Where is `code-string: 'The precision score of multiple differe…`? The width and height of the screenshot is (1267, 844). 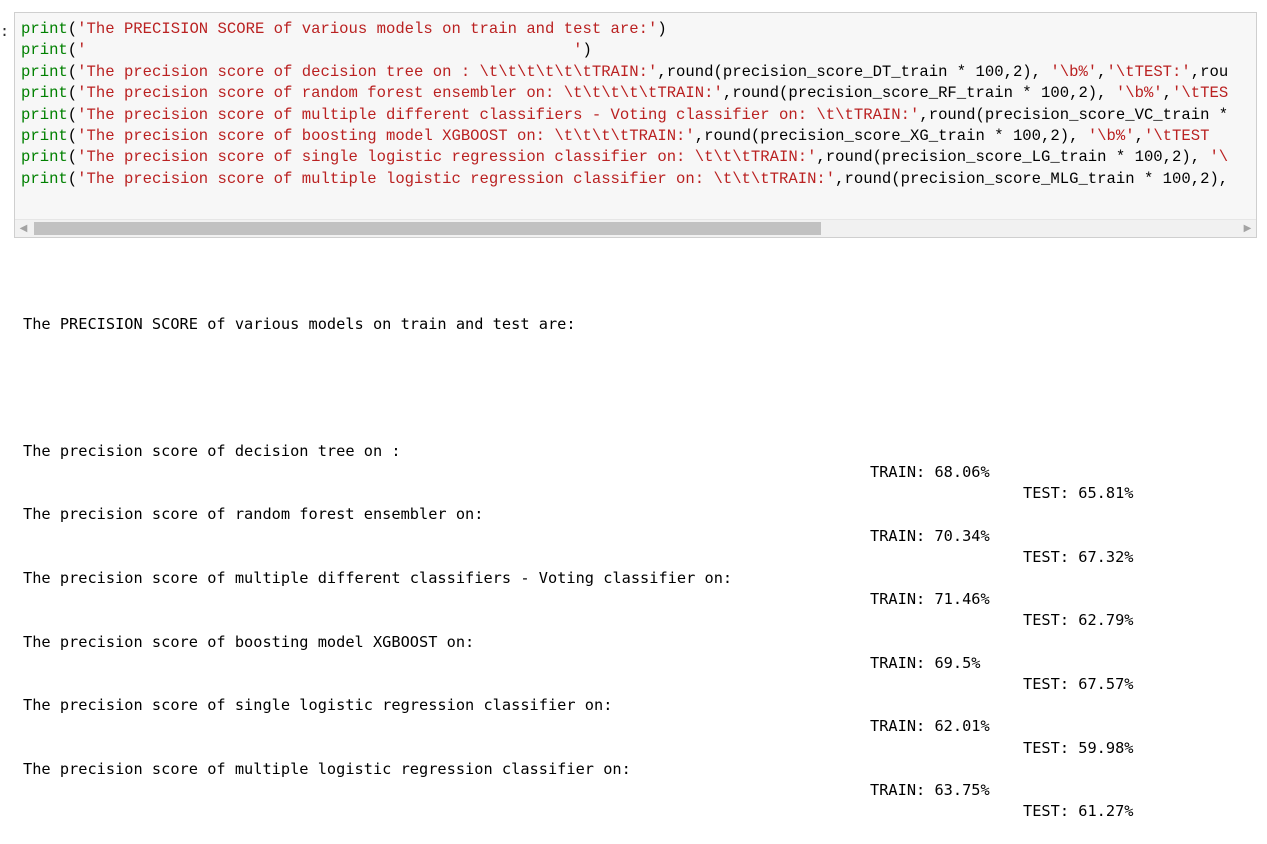 code-string: 'The precision score of multiple differe… is located at coordinates (498, 114).